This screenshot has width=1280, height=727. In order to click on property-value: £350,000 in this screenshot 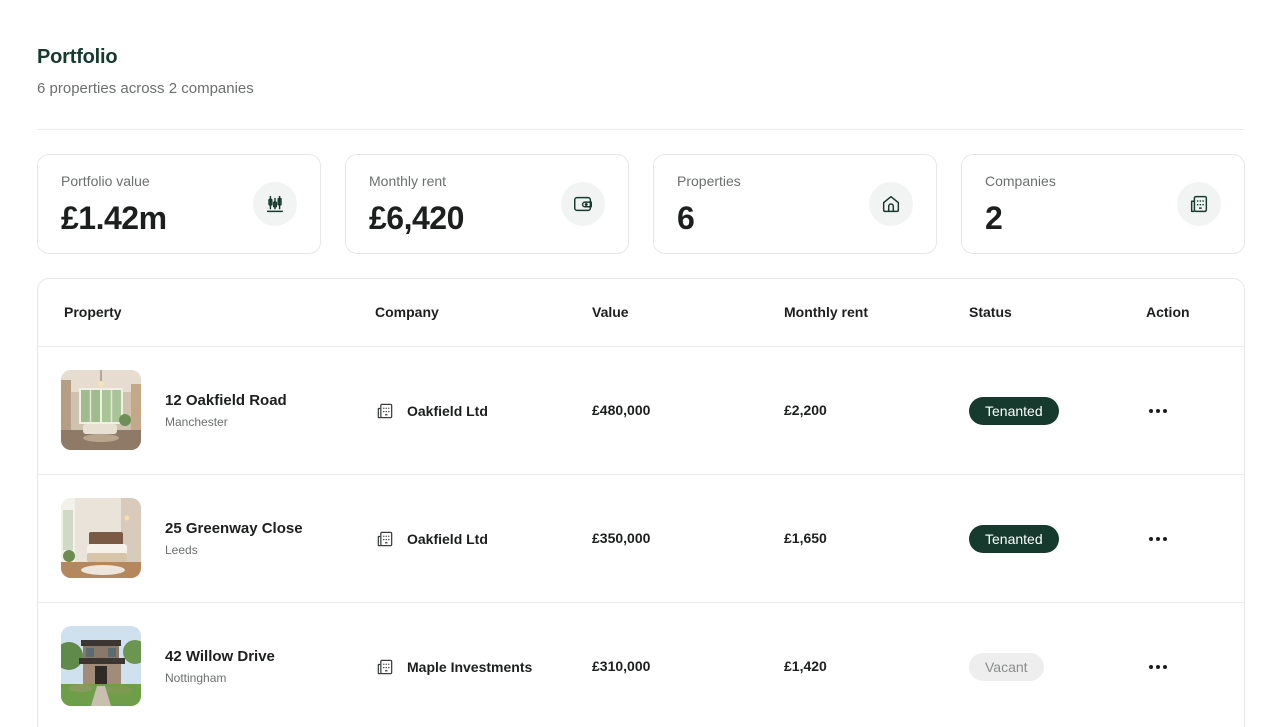, I will do `click(621, 538)`.